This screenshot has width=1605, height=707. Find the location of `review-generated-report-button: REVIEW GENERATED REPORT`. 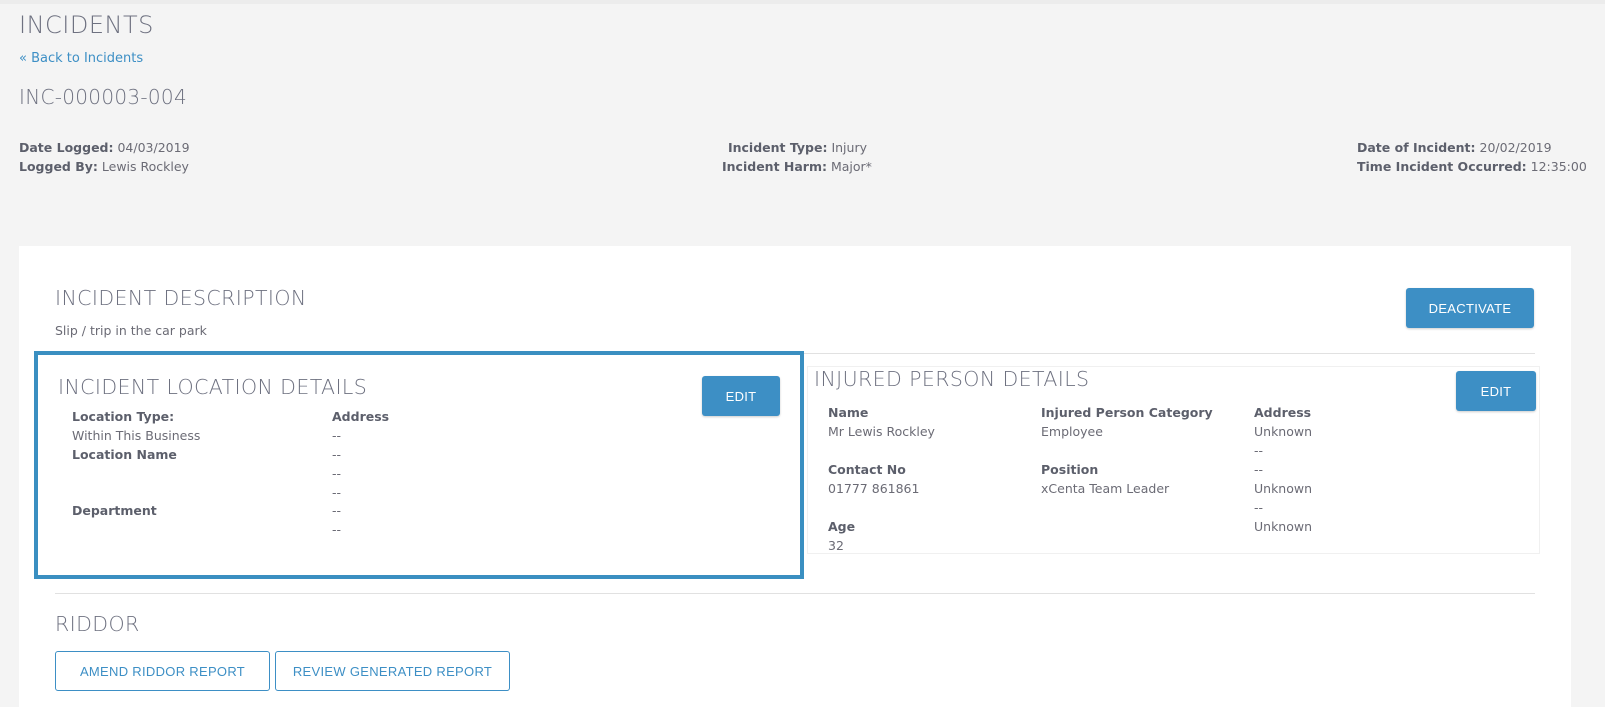

review-generated-report-button: REVIEW GENERATED REPORT is located at coordinates (392, 671).